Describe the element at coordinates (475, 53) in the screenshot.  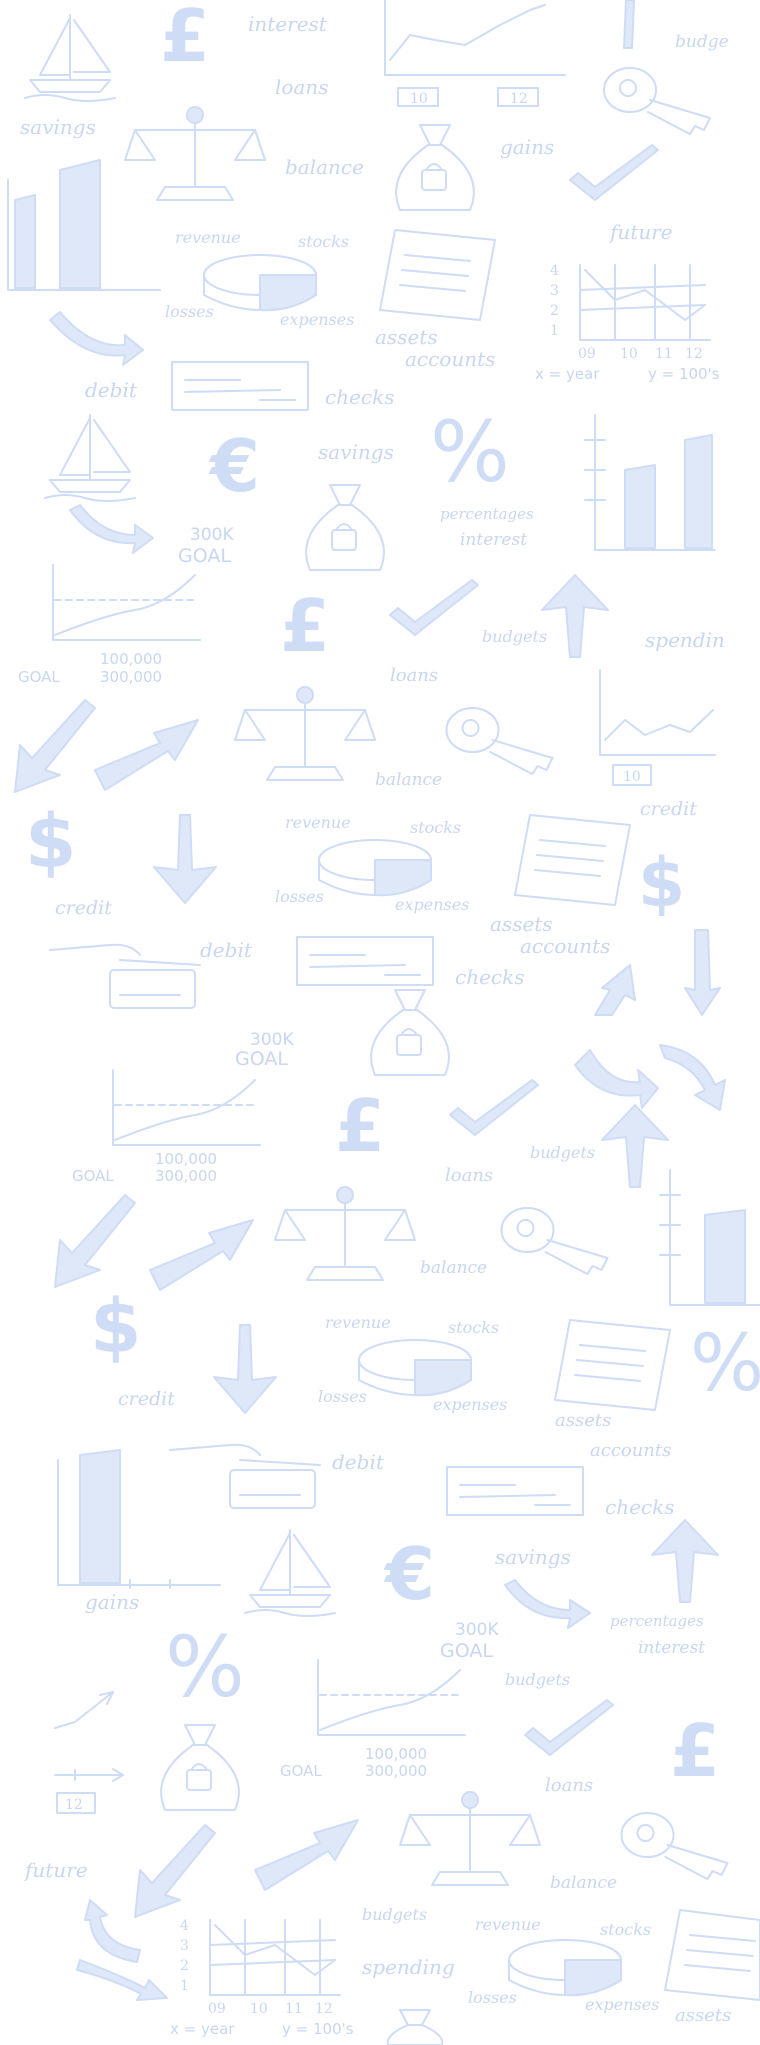
I see `line-chart-icon: 10 12` at that location.